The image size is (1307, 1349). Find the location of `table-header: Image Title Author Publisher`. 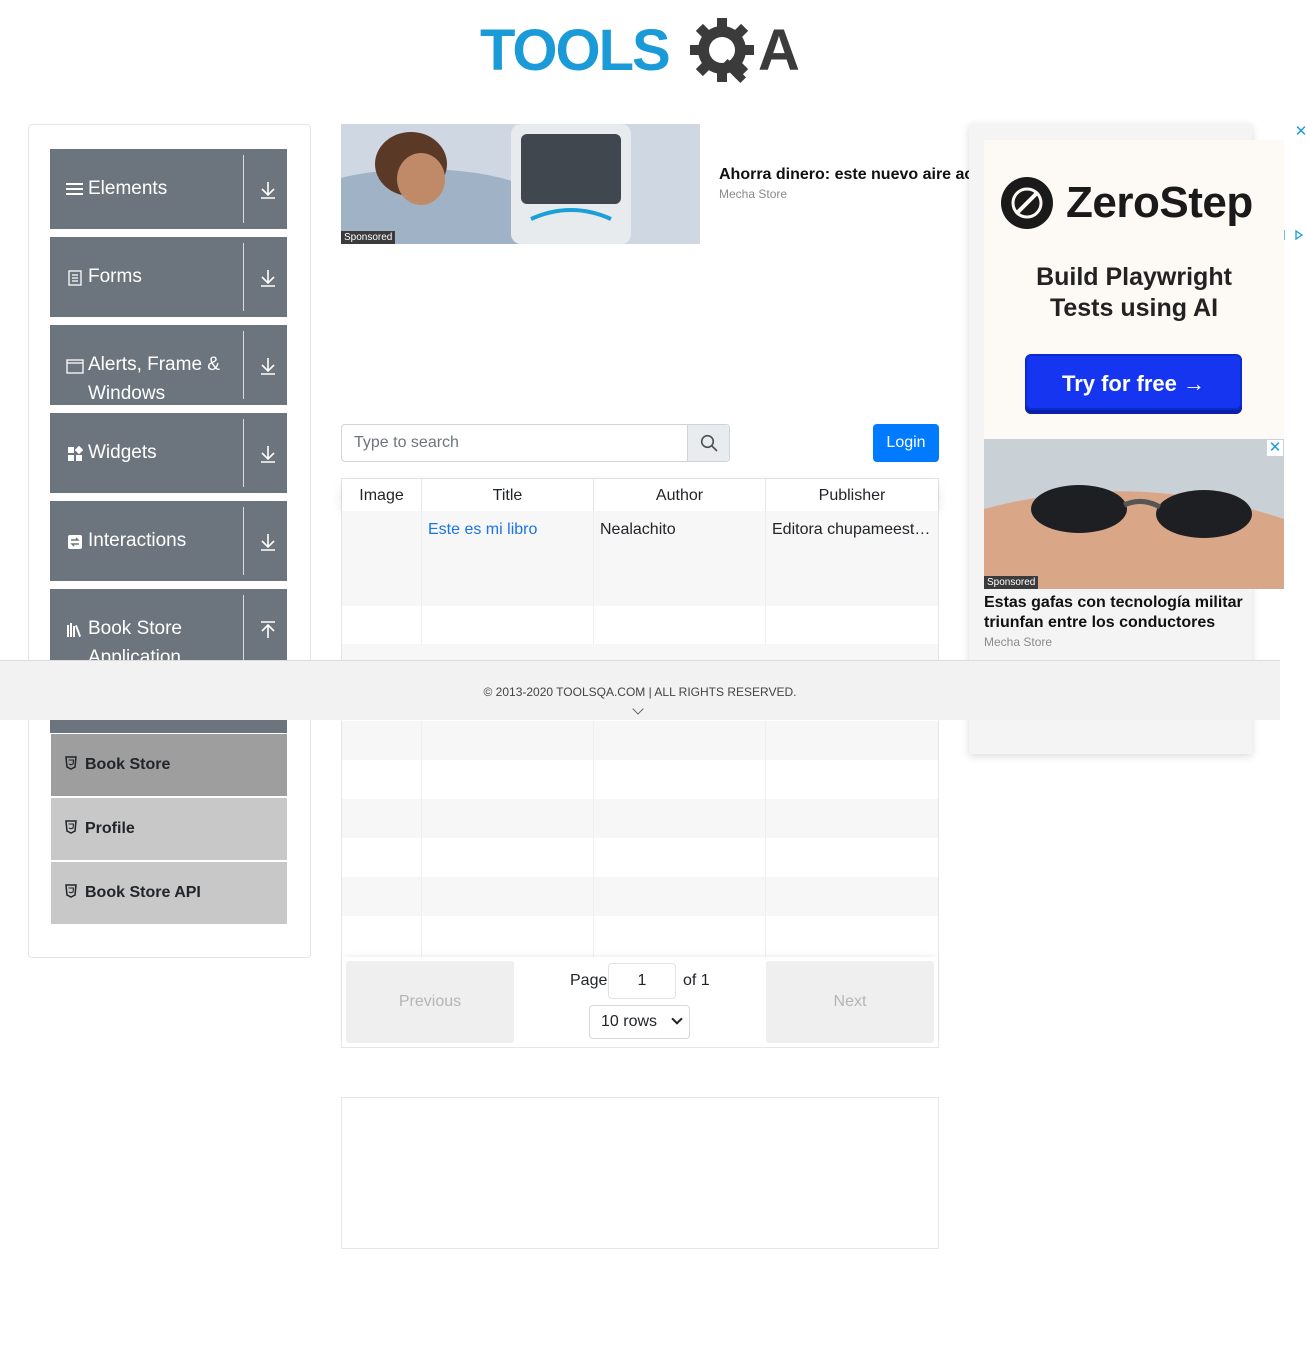

table-header: Image Title Author Publisher is located at coordinates (640, 495).